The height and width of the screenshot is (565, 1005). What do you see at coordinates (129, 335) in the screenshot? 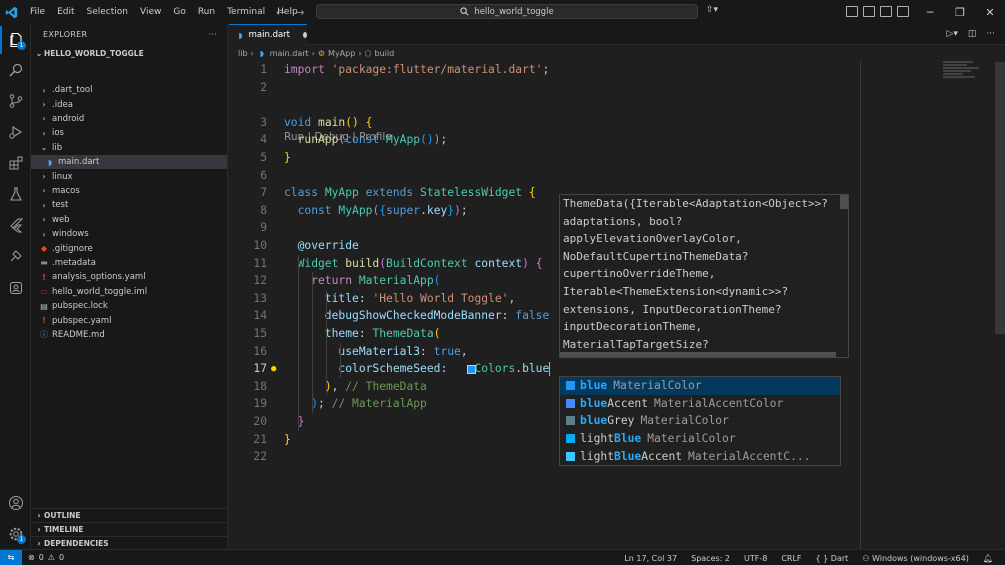
I see `file-item-readme-md: ⓘ README.md` at bounding box center [129, 335].